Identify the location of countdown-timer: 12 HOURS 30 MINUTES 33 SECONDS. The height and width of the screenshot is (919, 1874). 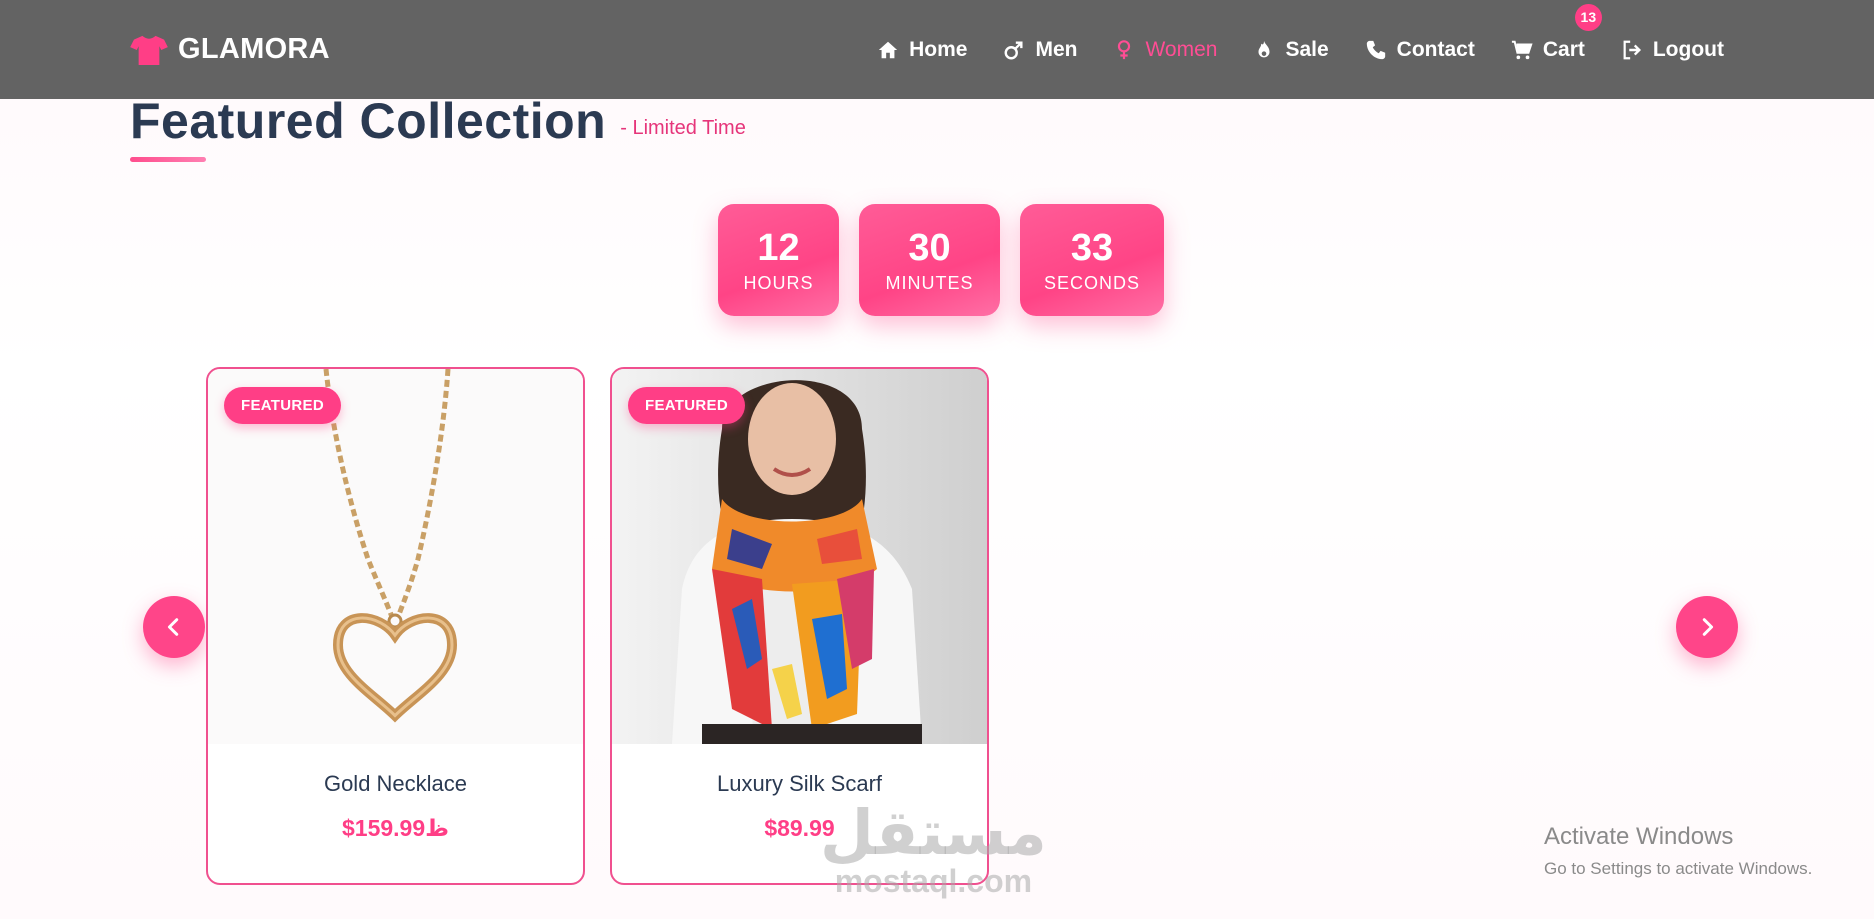
(941, 260).